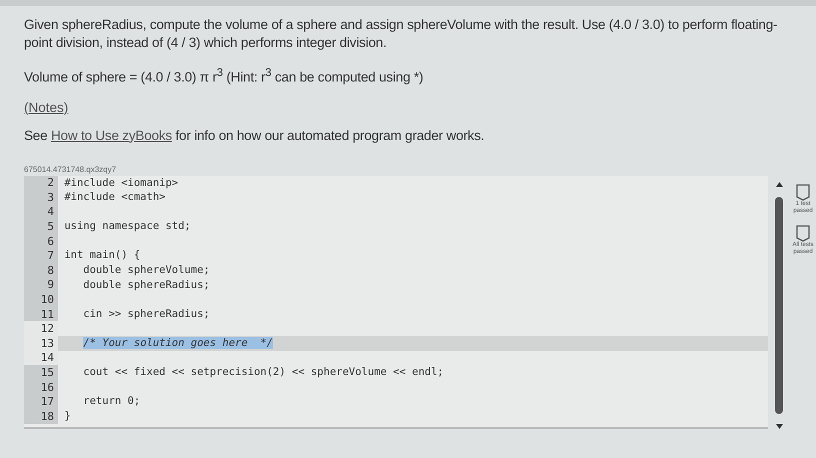 Image resolution: width=816 pixels, height=458 pixels. What do you see at coordinates (41, 372) in the screenshot?
I see `line-number: 15` at bounding box center [41, 372].